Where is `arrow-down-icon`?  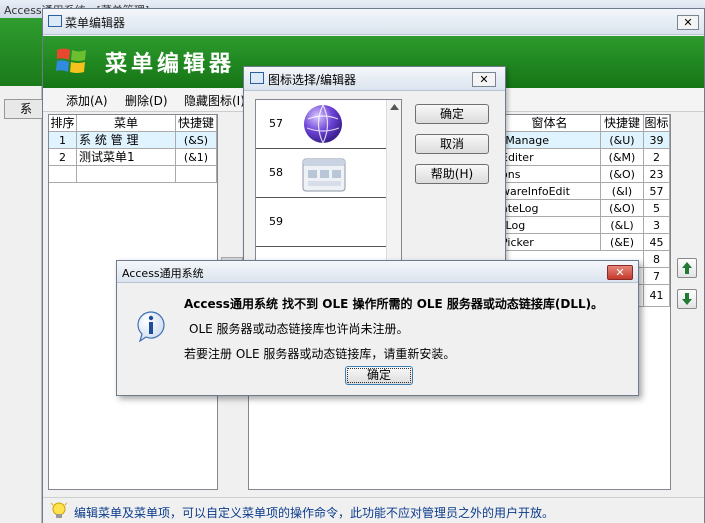
arrow-down-icon is located at coordinates (687, 299).